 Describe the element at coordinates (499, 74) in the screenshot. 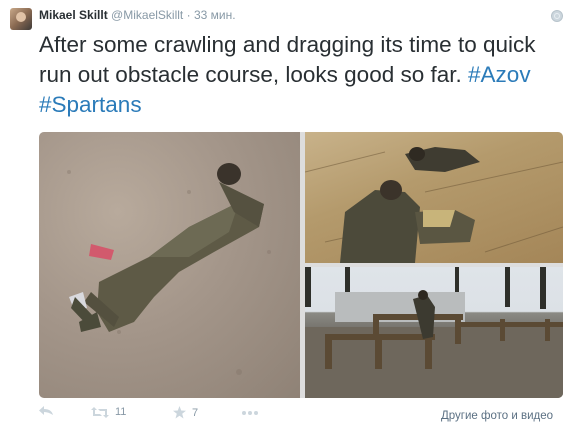

I see `hashtag-azov: #Azov` at that location.